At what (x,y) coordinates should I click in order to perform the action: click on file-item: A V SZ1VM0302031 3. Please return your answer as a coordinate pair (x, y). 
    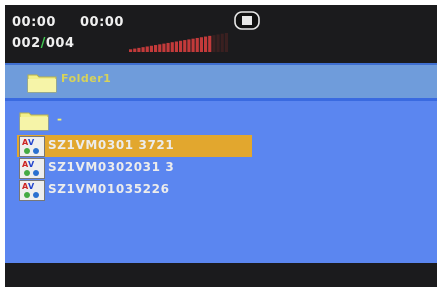
    Looking at the image, I should click on (134, 168).